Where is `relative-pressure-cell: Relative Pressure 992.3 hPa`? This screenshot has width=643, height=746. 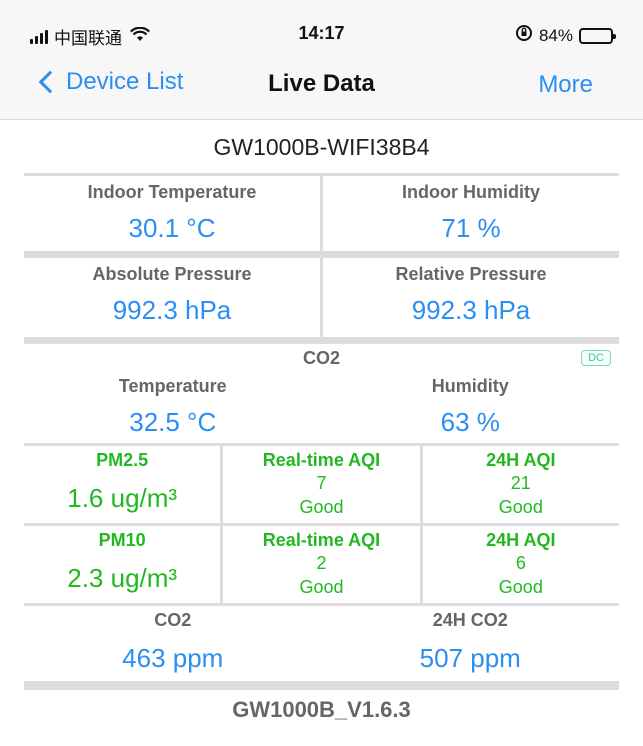
relative-pressure-cell: Relative Pressure 992.3 hPa is located at coordinates (469, 297).